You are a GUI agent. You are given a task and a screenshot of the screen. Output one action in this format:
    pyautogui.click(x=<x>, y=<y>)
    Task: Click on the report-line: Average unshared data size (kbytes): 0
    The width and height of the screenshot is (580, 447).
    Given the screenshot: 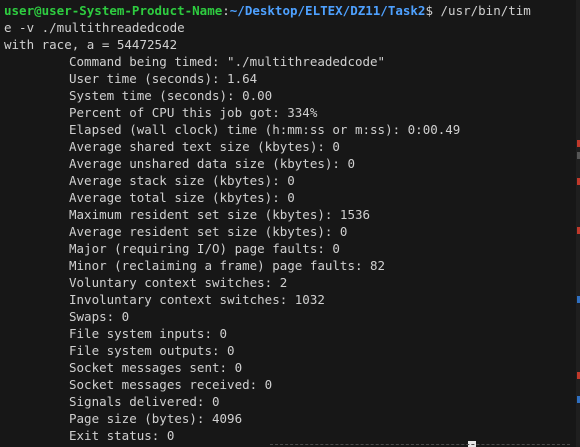 What is the action you would take?
    pyautogui.click(x=212, y=163)
    